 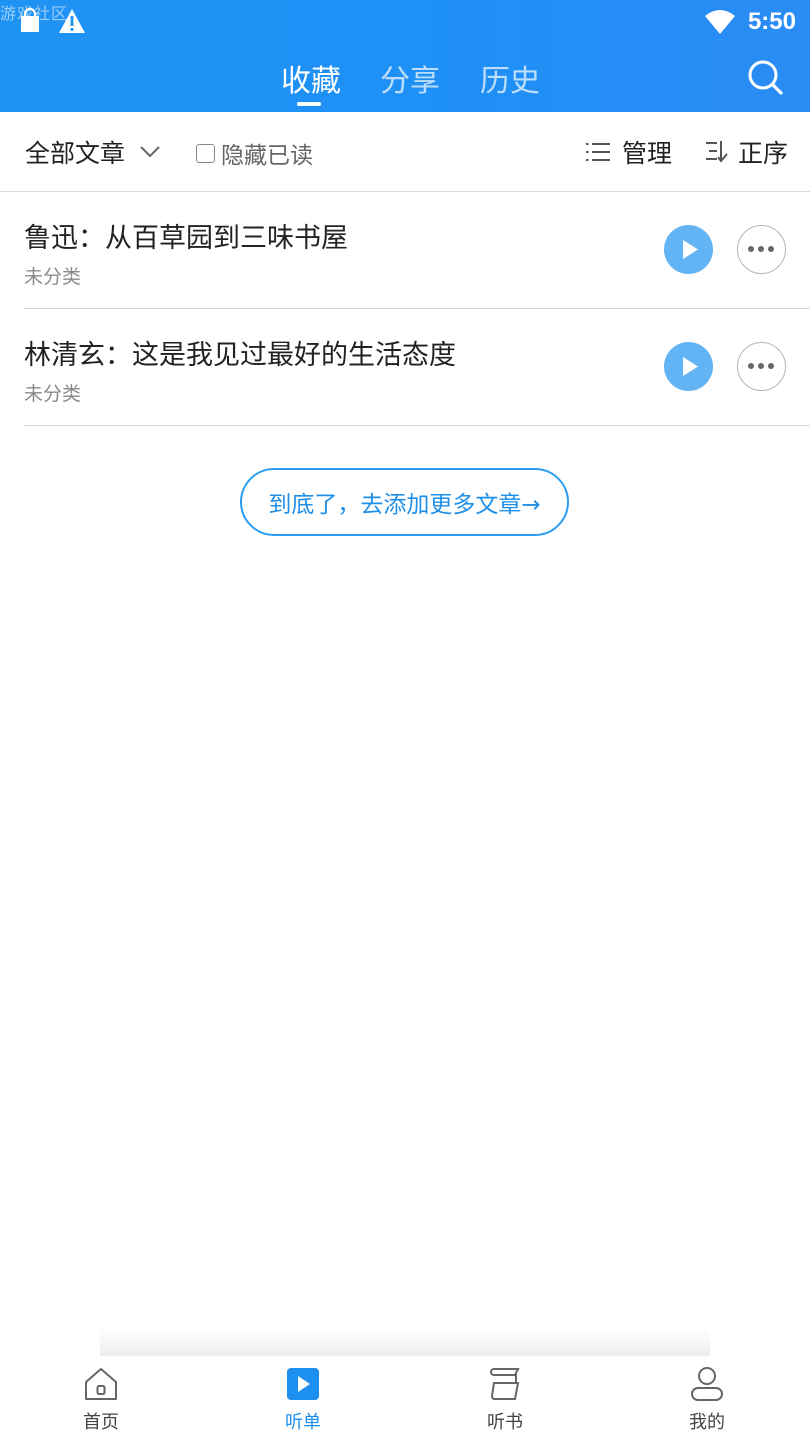 What do you see at coordinates (707, 1384) in the screenshot?
I see `user-icon` at bounding box center [707, 1384].